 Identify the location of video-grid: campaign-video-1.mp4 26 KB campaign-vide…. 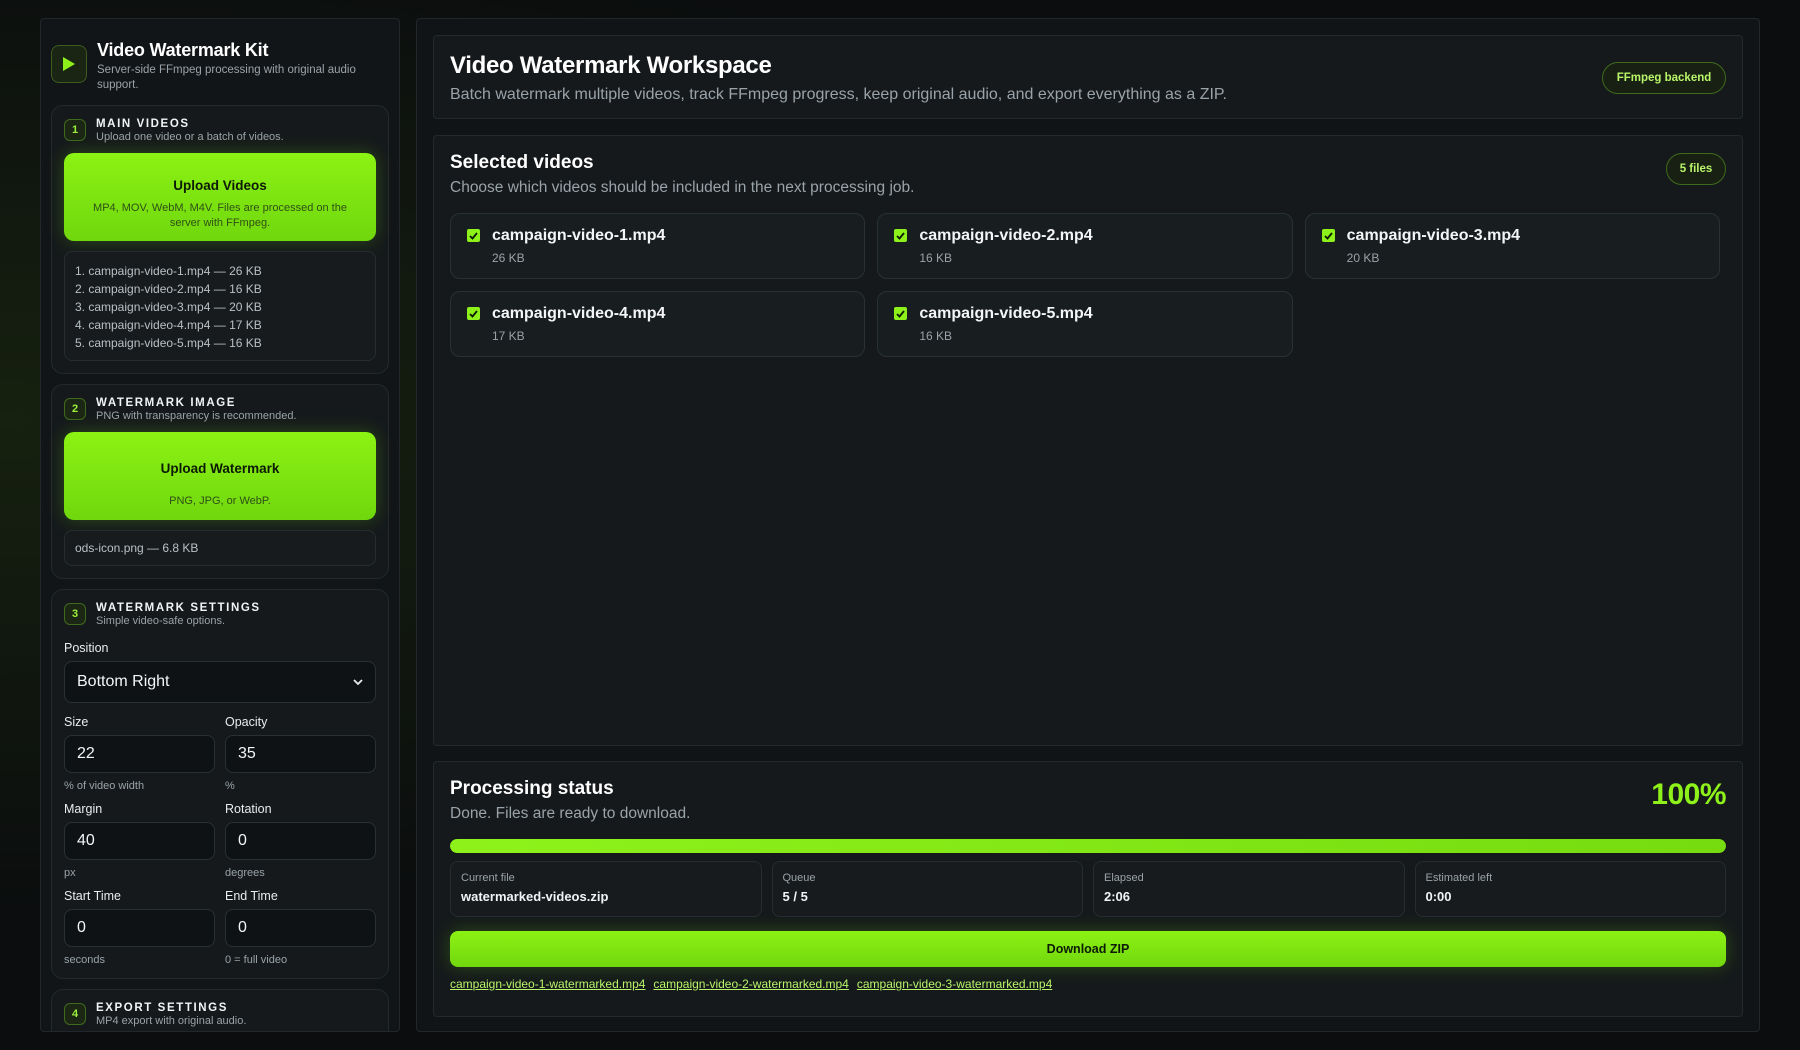
(1085, 285).